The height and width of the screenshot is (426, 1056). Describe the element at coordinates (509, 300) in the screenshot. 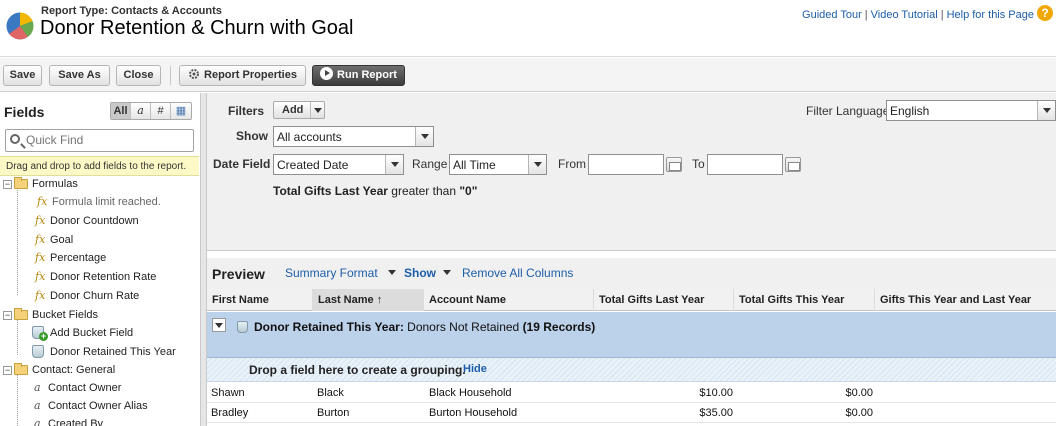

I see `column-header: Account Name` at that location.